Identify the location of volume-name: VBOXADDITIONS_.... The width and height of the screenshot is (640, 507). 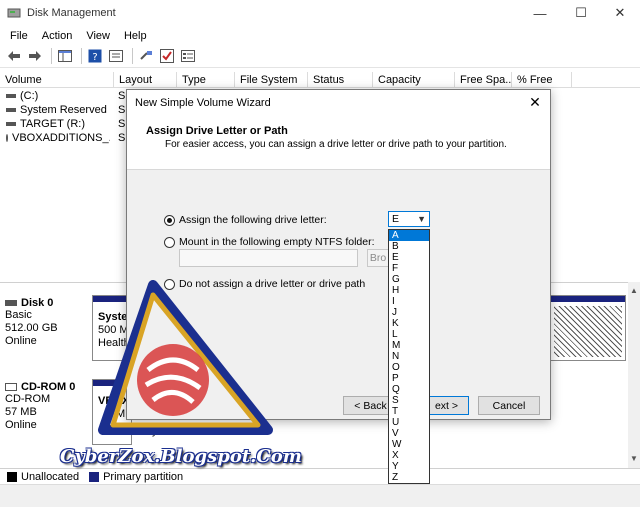
(61, 138).